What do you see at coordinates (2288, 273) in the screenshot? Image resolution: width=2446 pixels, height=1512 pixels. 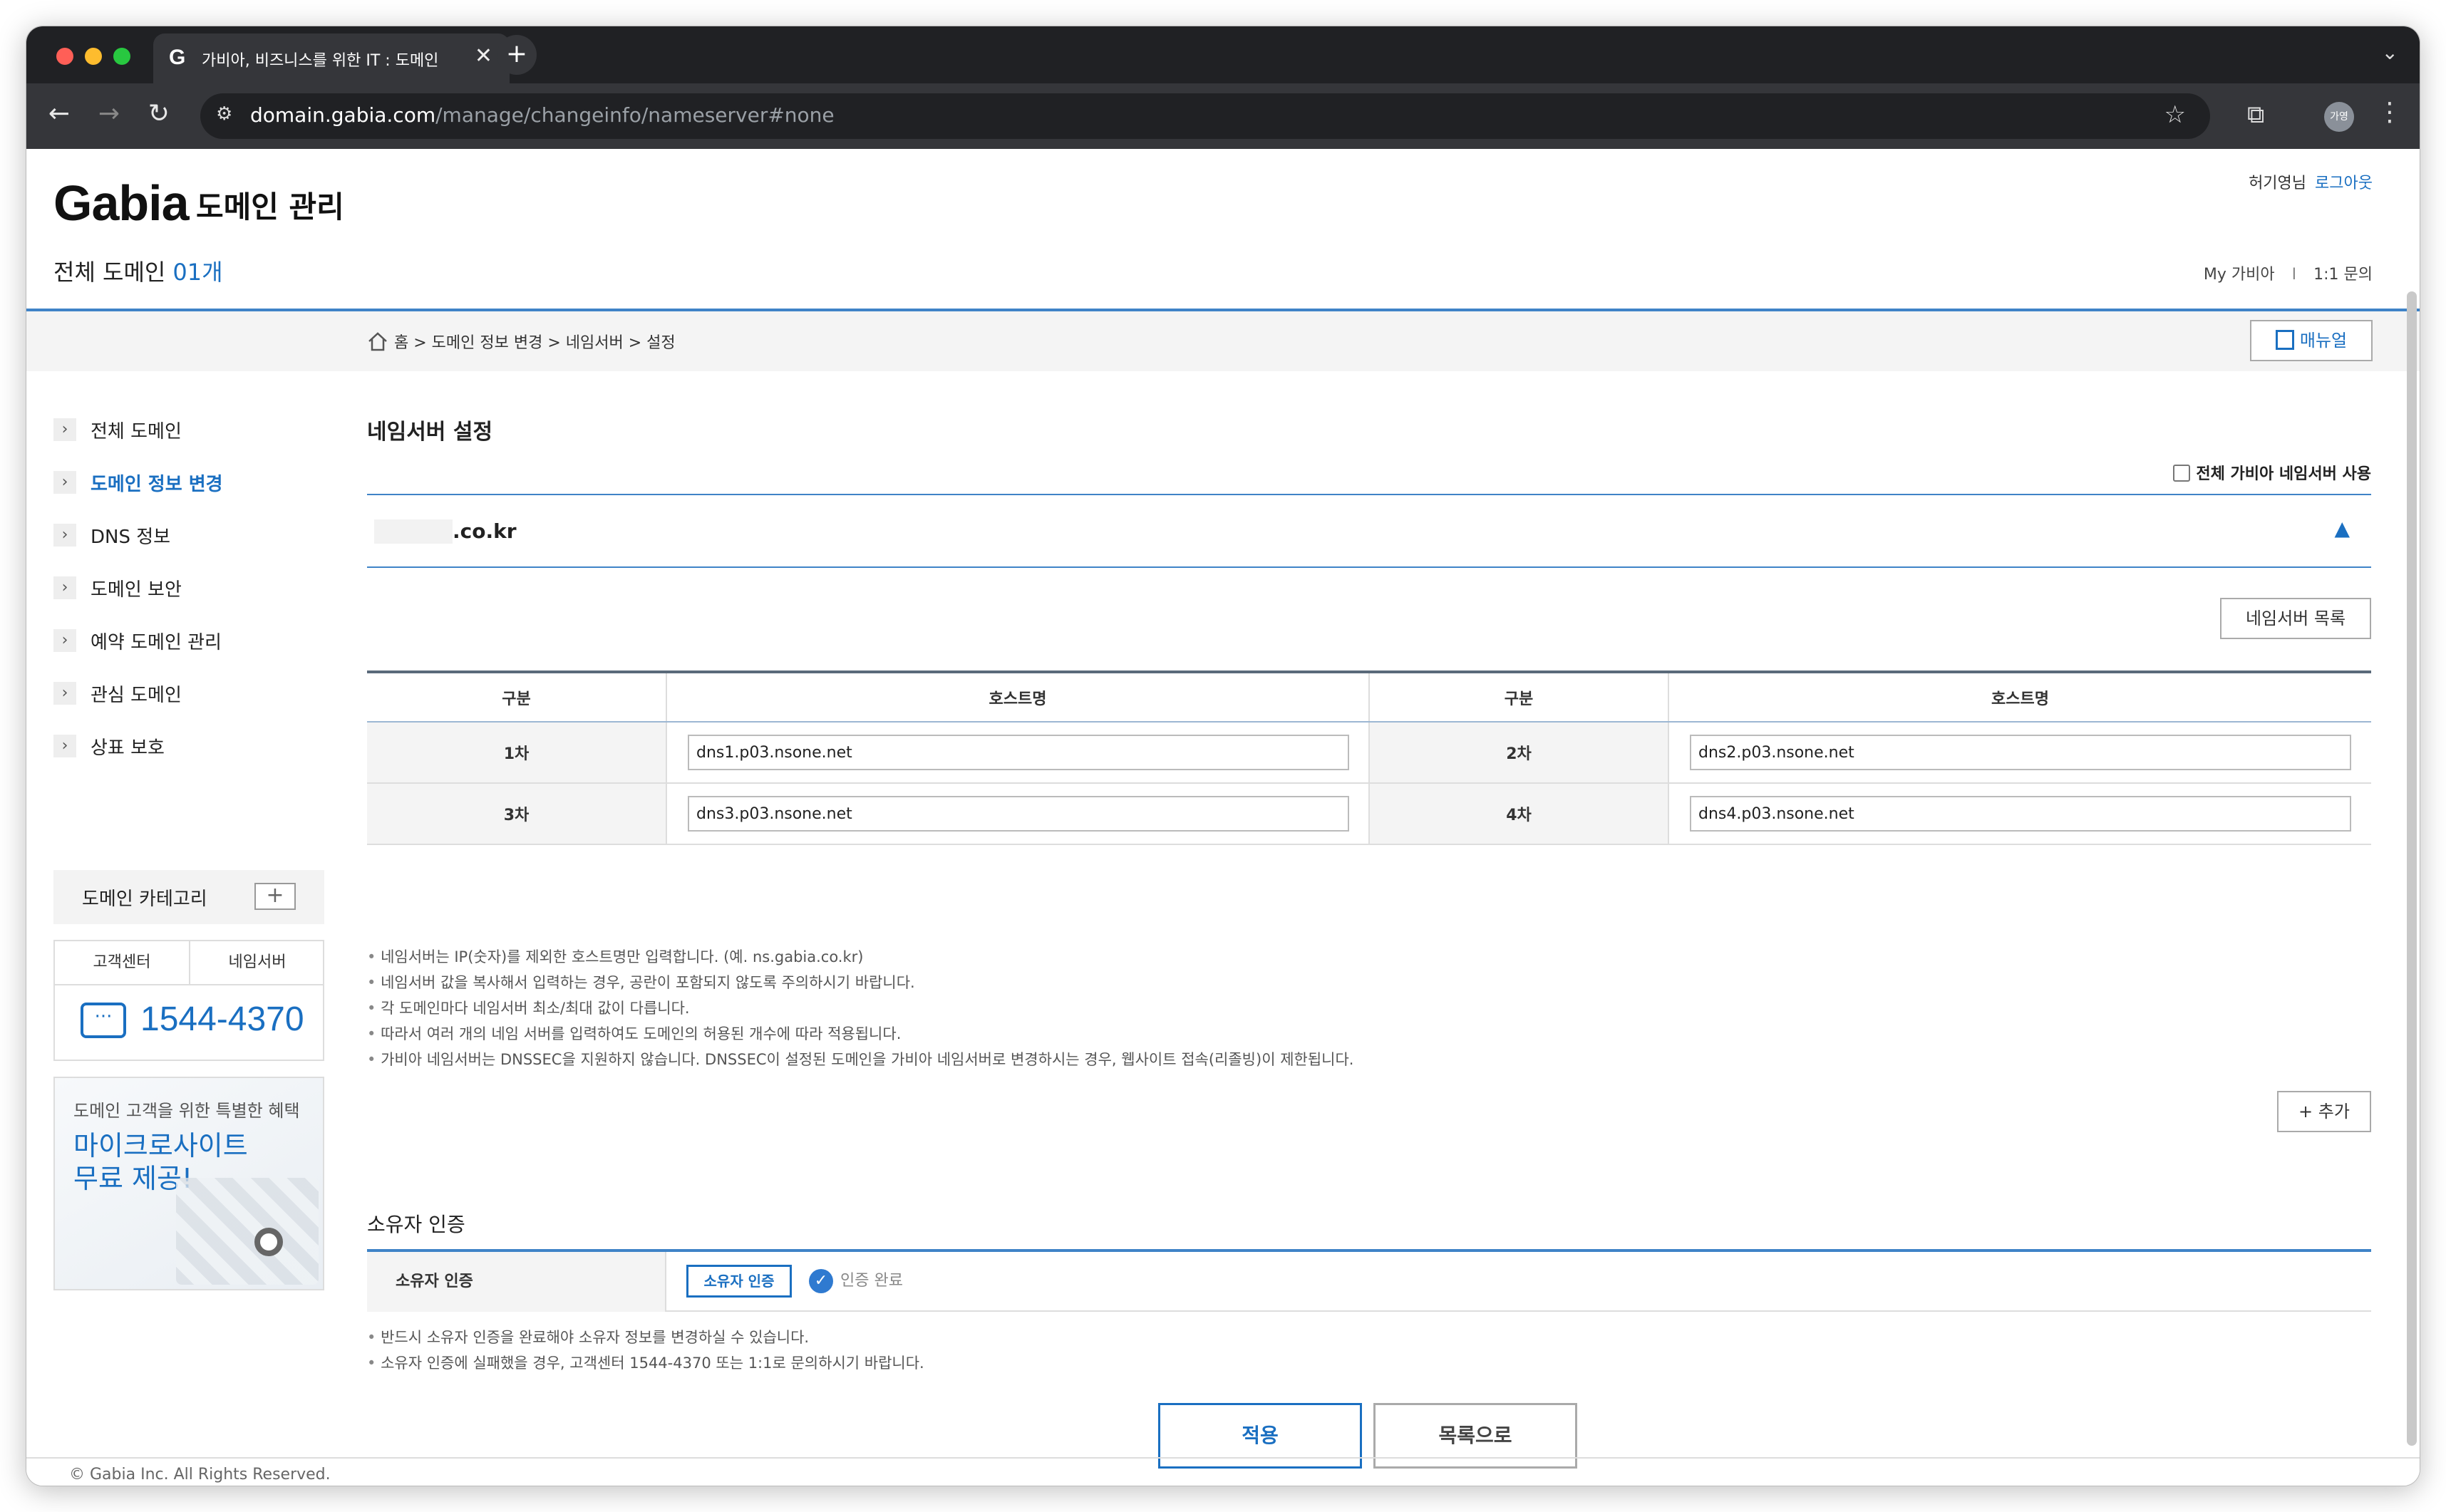 I see `top-links: My 가비아 I 1:1 문의` at bounding box center [2288, 273].